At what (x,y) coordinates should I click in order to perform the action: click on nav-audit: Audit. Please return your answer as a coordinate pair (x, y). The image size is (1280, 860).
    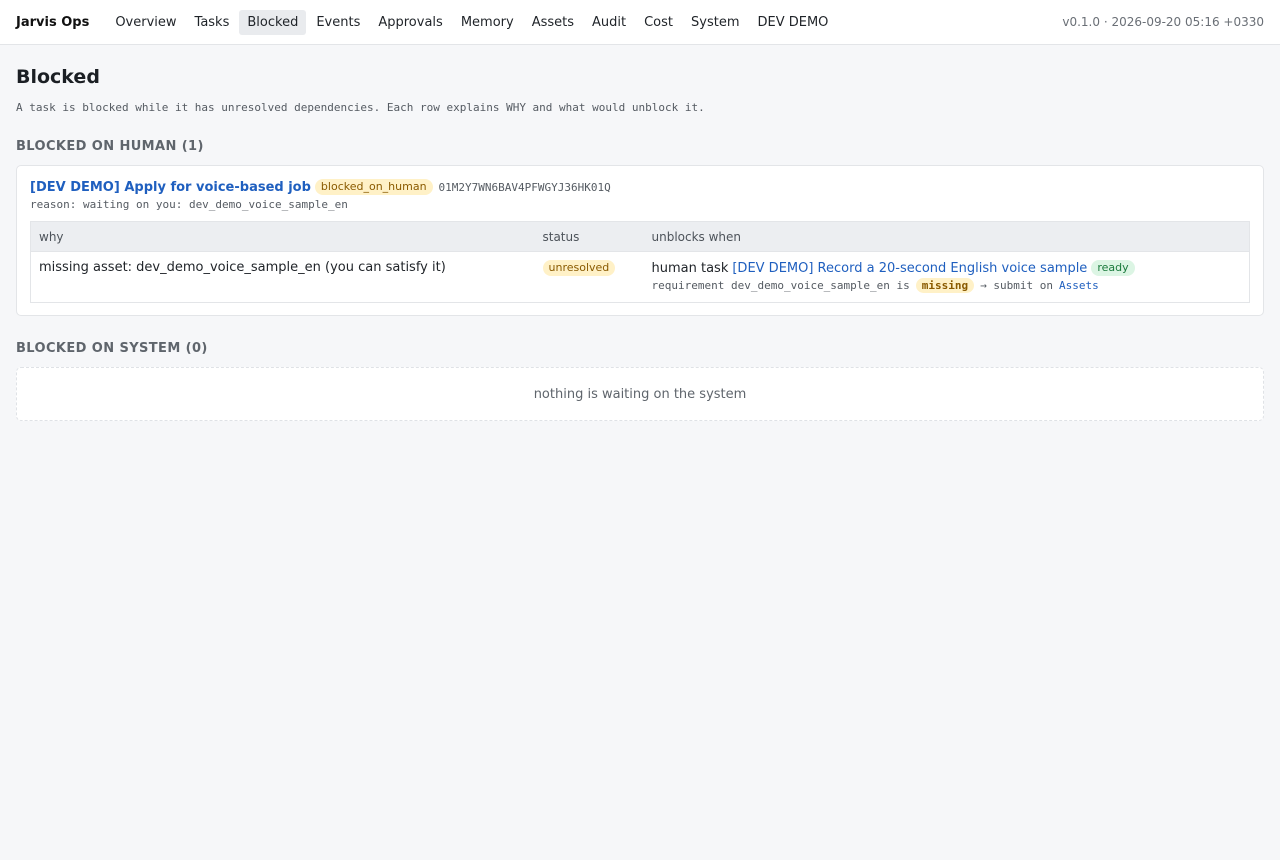
    Looking at the image, I should click on (609, 22).